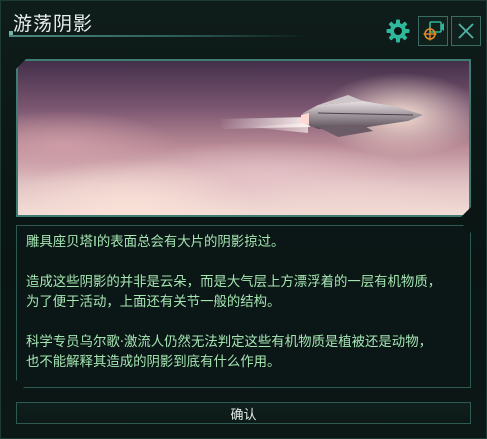 This screenshot has height=439, width=487. What do you see at coordinates (234, 282) in the screenshot?
I see `description-text: 造成这些阴影的并非是云朵，而是大气层上方漂浮着的一层有机物质，` at bounding box center [234, 282].